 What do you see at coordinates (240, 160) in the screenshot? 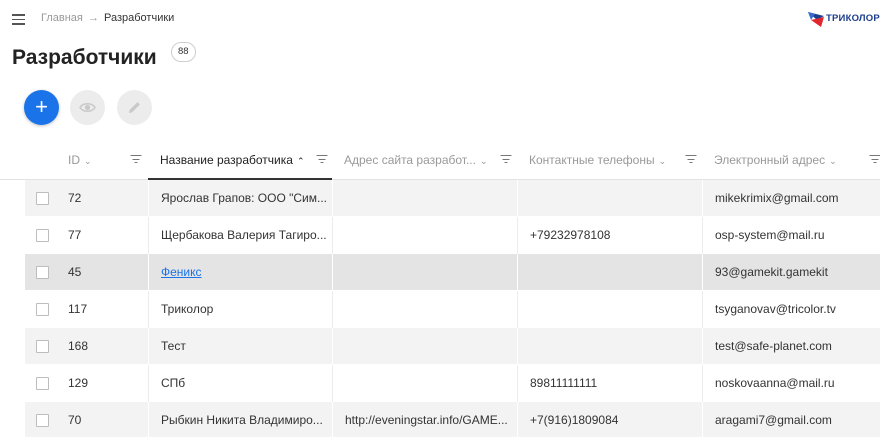
I see `column-header-name: Название разработчика ⌃` at bounding box center [240, 160].